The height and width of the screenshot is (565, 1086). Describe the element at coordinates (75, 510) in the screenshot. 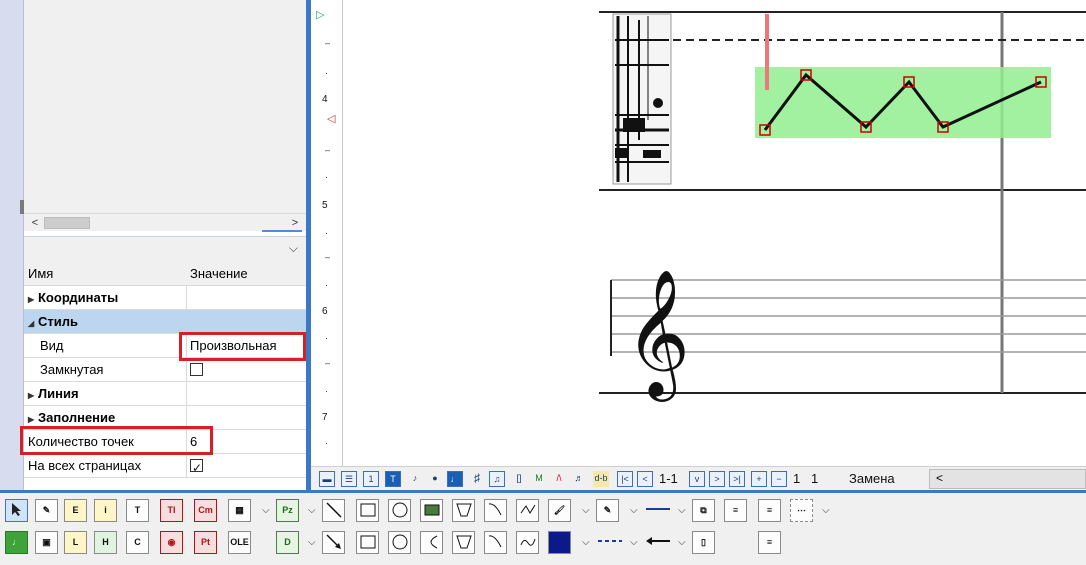

I see `text-e-button: E` at that location.